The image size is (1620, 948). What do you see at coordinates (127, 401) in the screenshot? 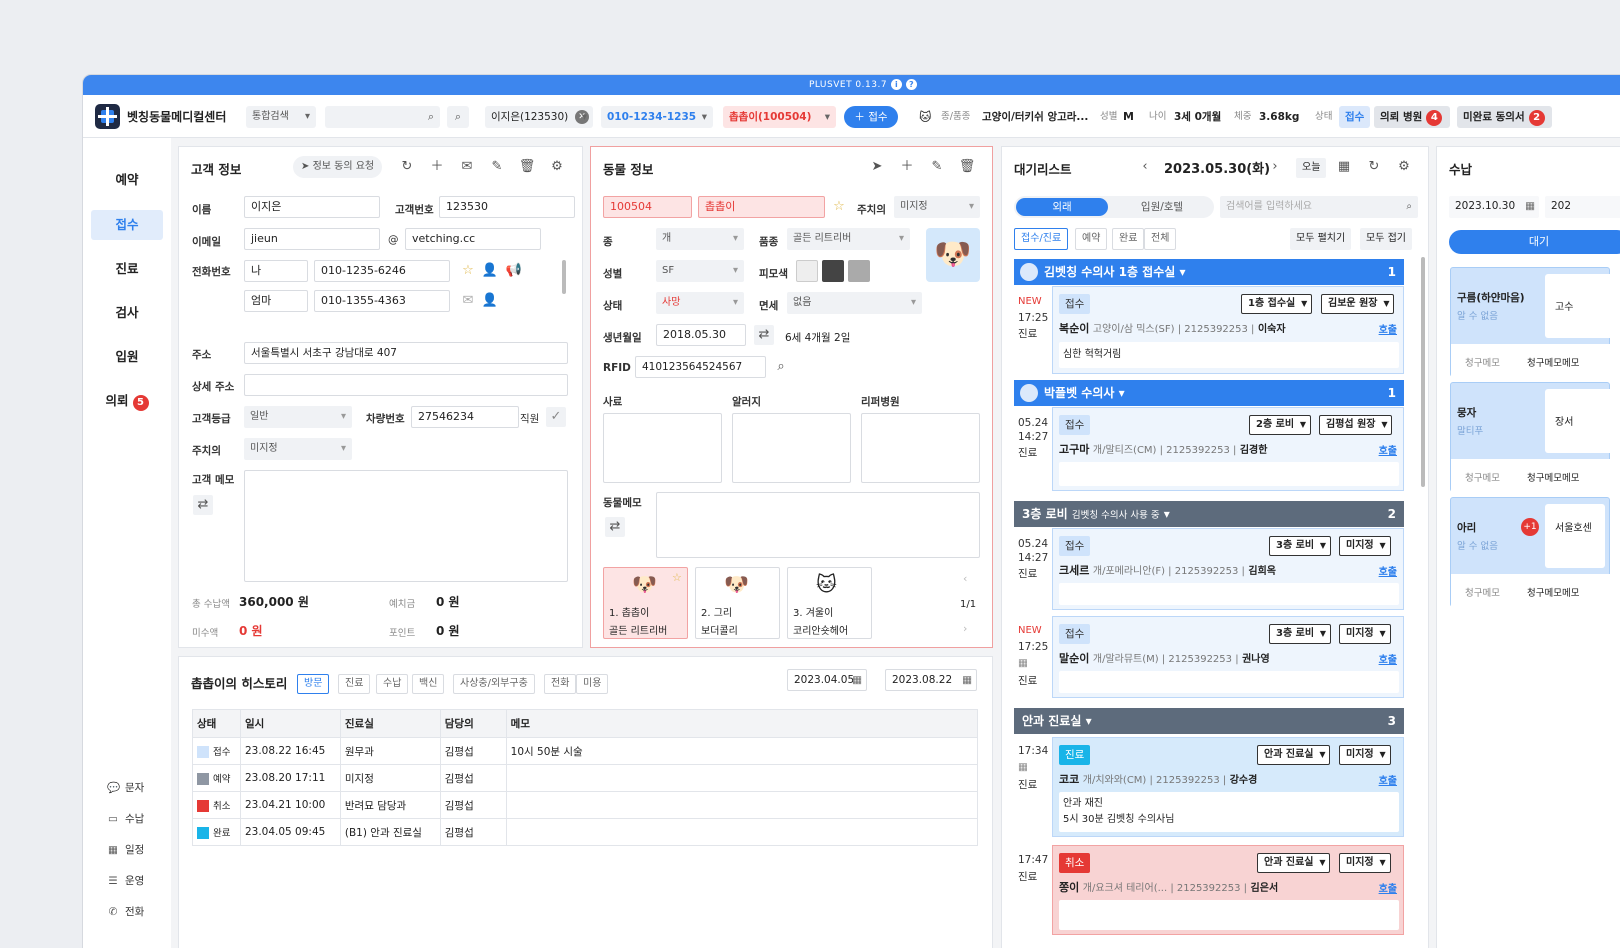
I see `nav-referral: 의뢰 5` at bounding box center [127, 401].